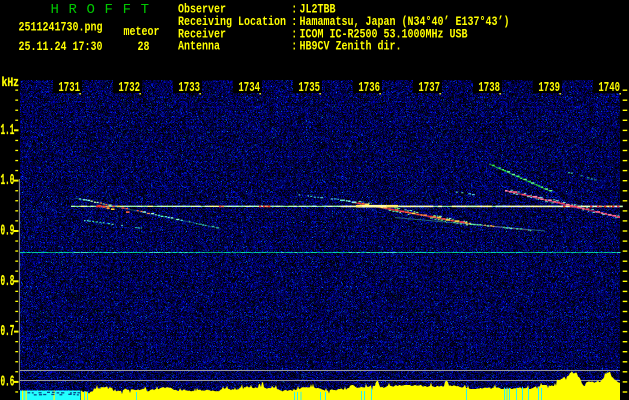 This screenshot has width=629, height=400. Describe the element at coordinates (189, 88) in the screenshot. I see `svg-text: 1733` at that location.